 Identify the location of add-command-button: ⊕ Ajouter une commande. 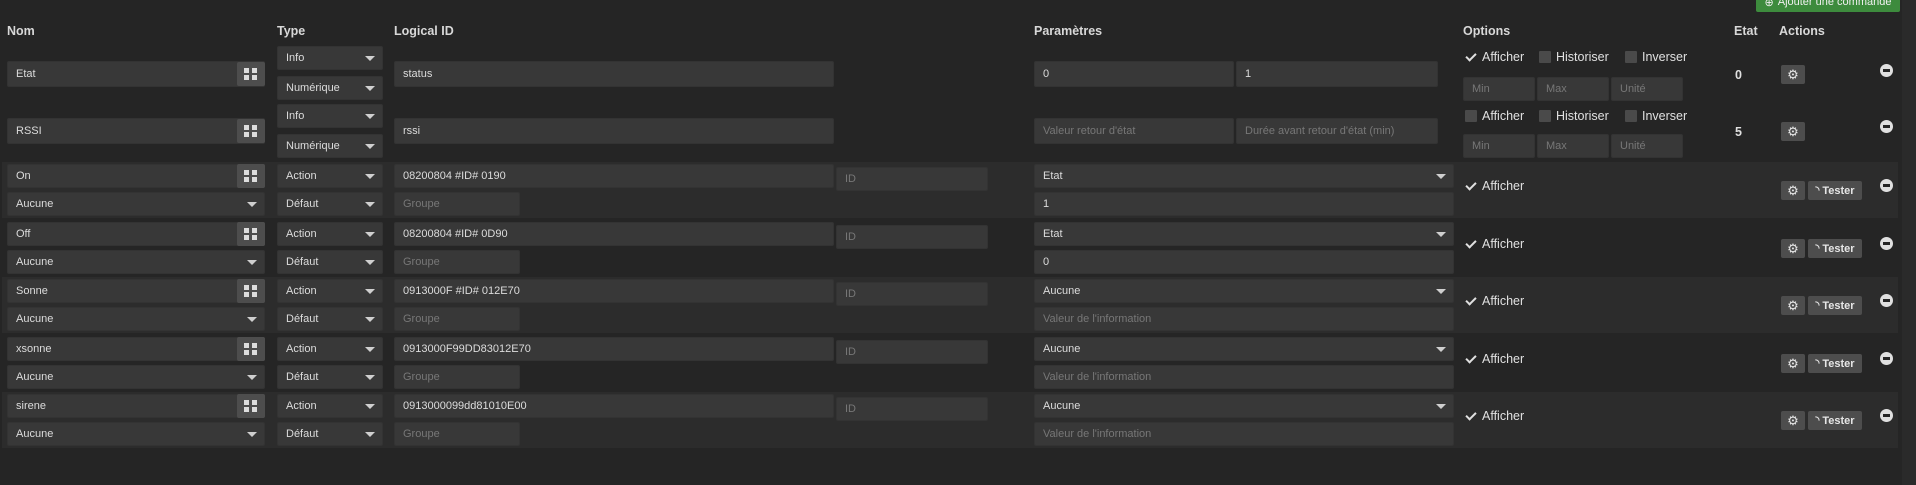
(1828, 6).